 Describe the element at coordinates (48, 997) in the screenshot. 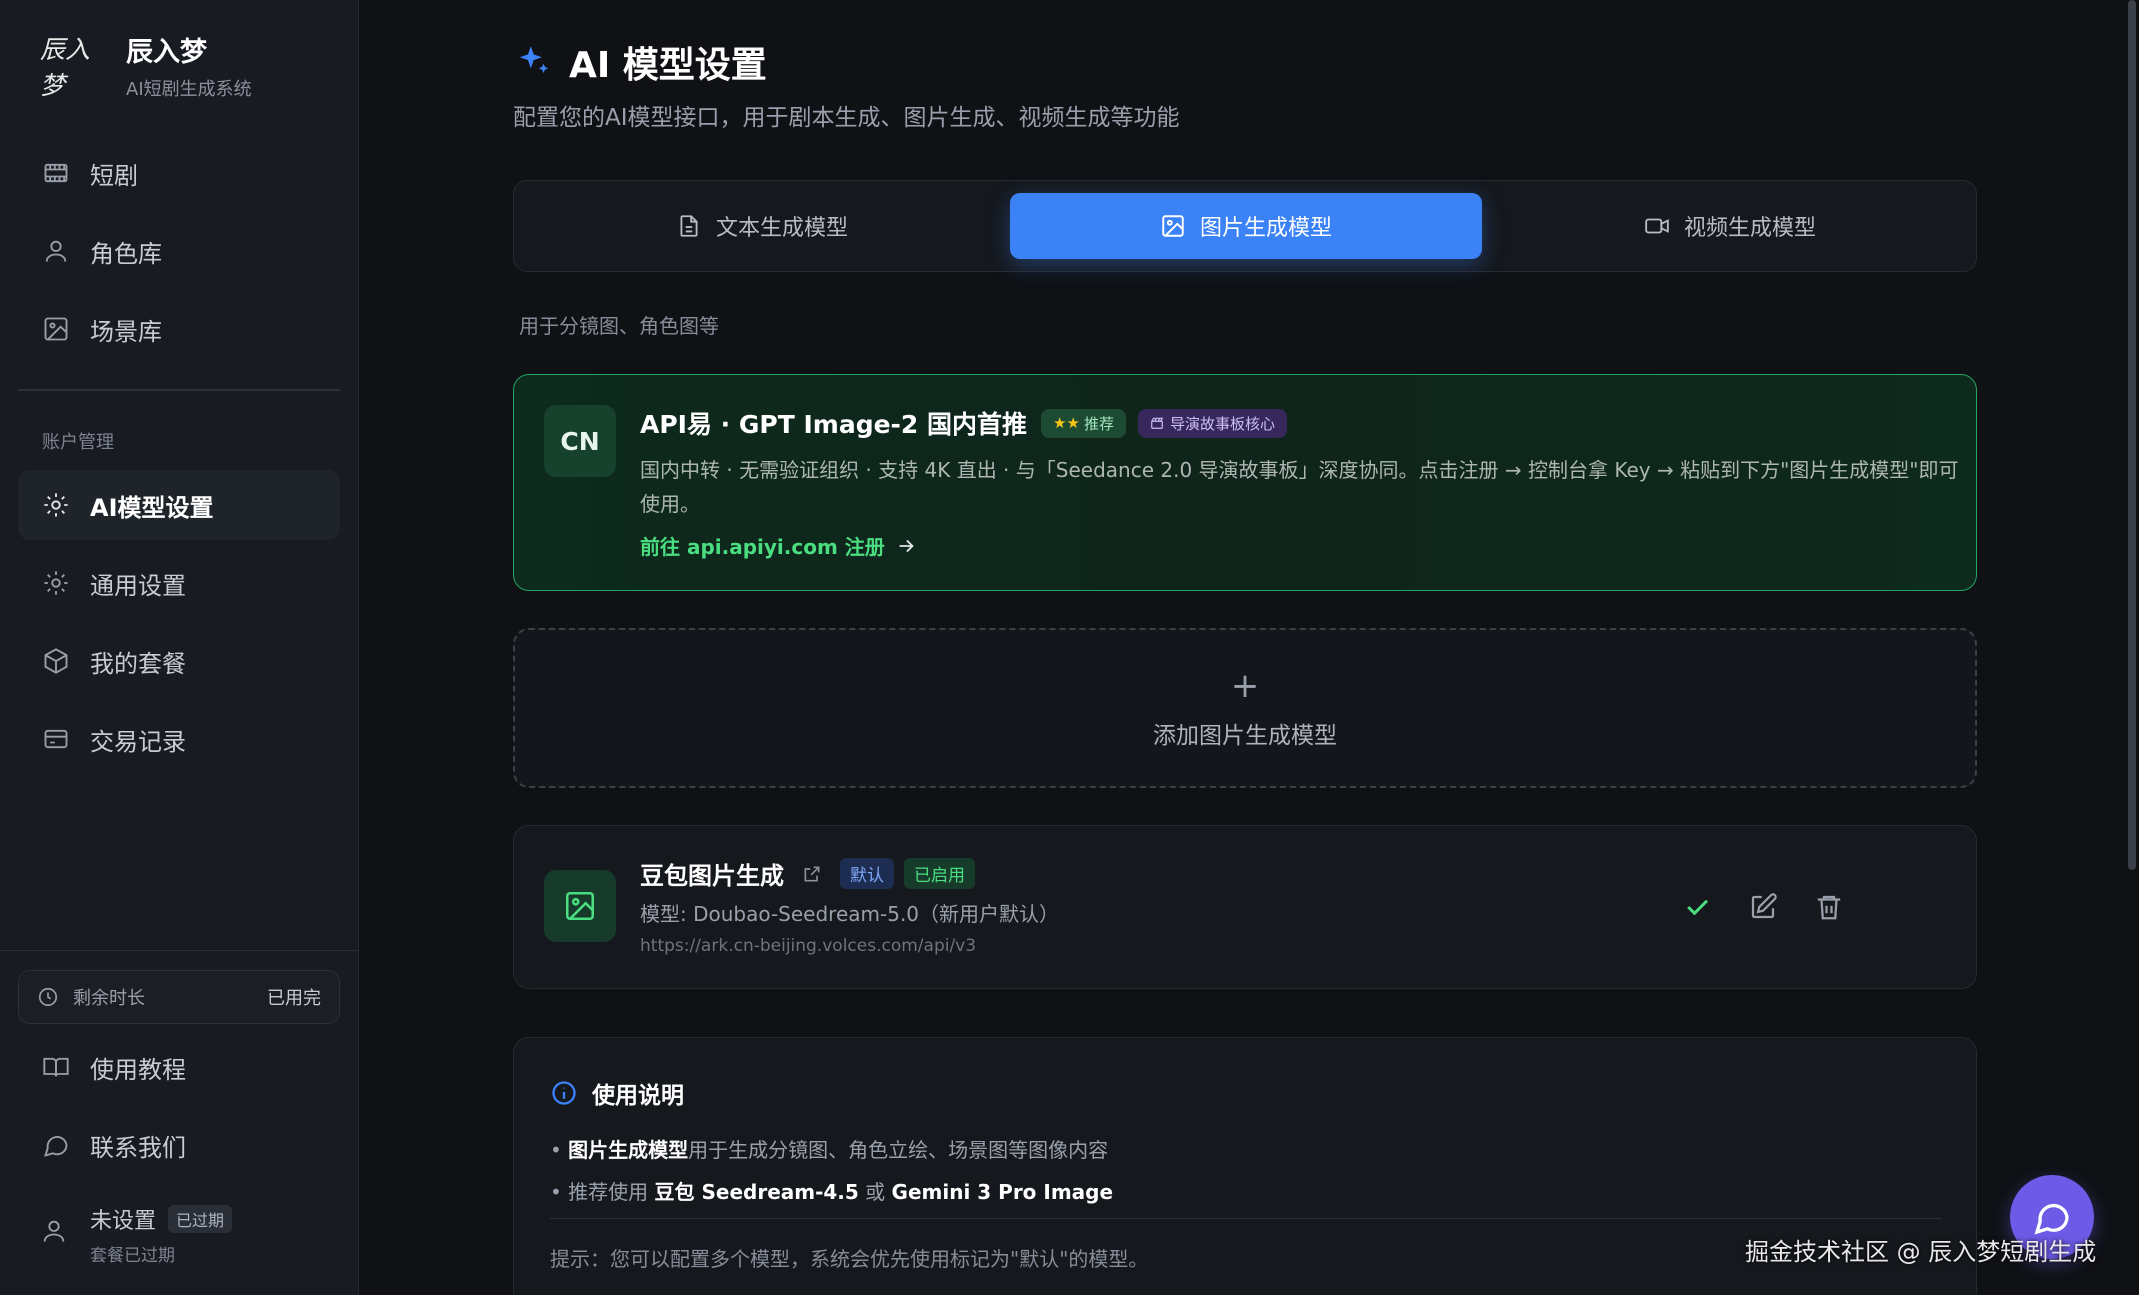

I see `clock-icon` at that location.